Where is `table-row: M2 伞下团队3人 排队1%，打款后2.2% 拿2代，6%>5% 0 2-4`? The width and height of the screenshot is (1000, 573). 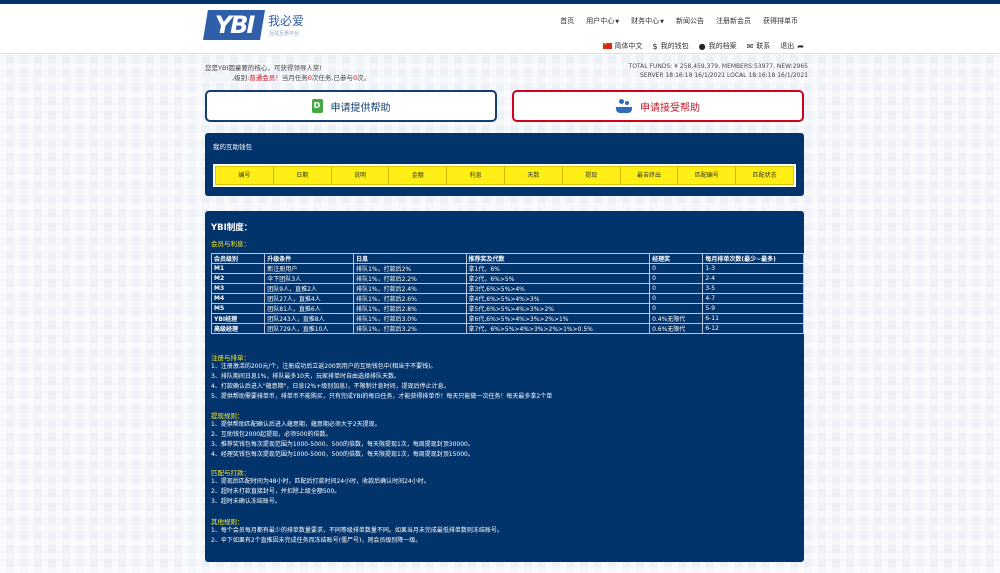 table-row: M2 伞下团队3人 排队1%，打款后2.2% 拿2代，6%>5% 0 2-4 is located at coordinates (507, 278).